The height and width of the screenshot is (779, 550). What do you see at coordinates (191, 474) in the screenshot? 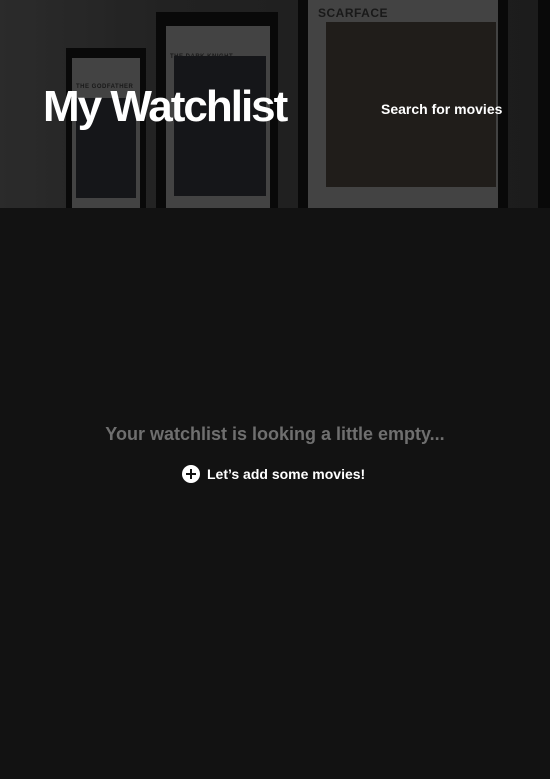
I see `plus-circle-icon` at bounding box center [191, 474].